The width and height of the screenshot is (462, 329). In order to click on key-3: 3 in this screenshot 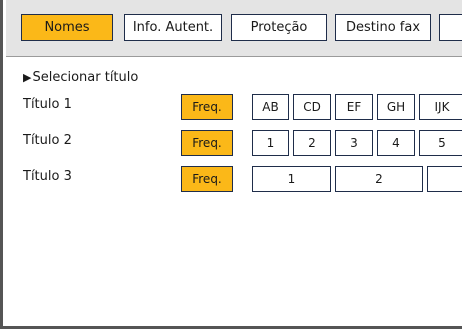, I will do `click(354, 143)`.